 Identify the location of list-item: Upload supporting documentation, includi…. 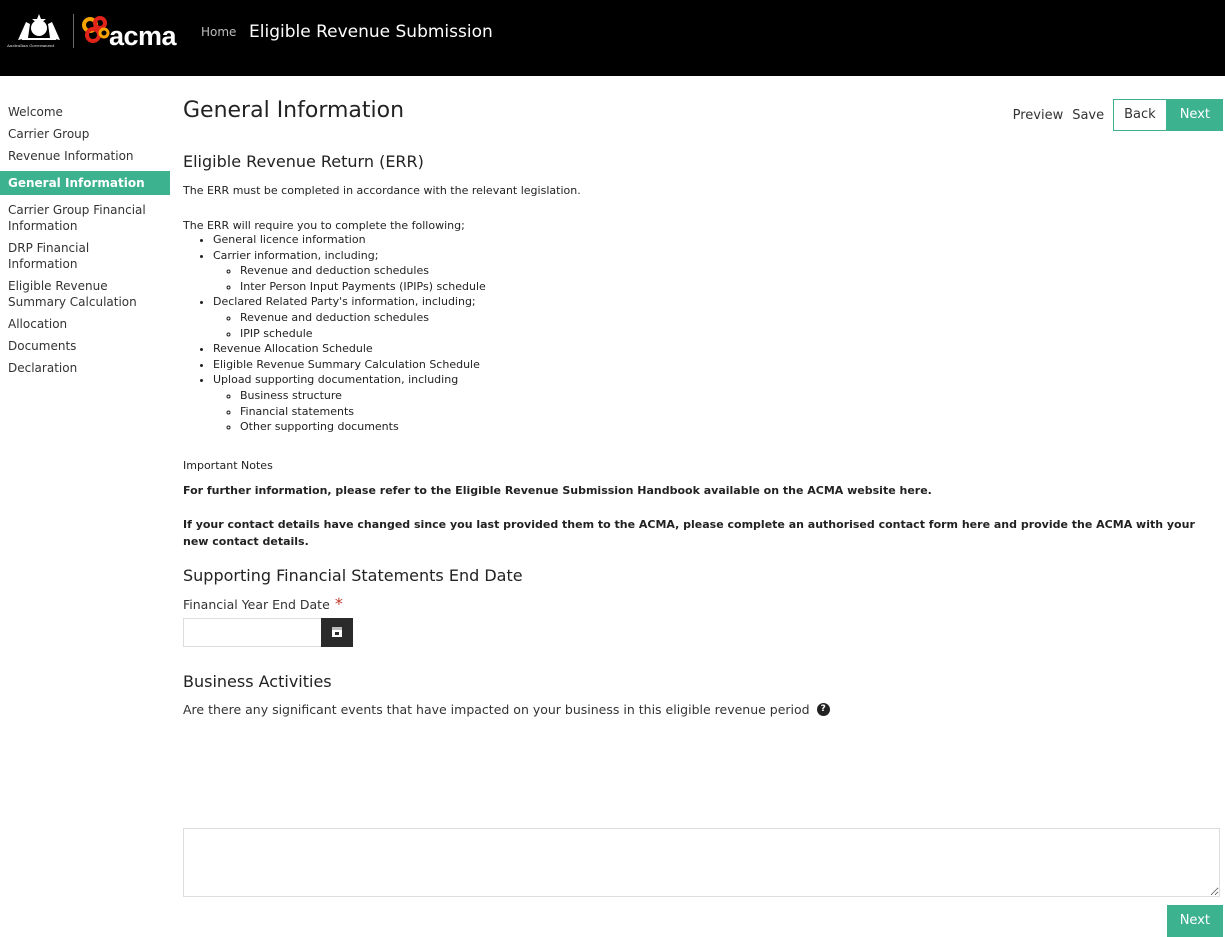
(716, 403).